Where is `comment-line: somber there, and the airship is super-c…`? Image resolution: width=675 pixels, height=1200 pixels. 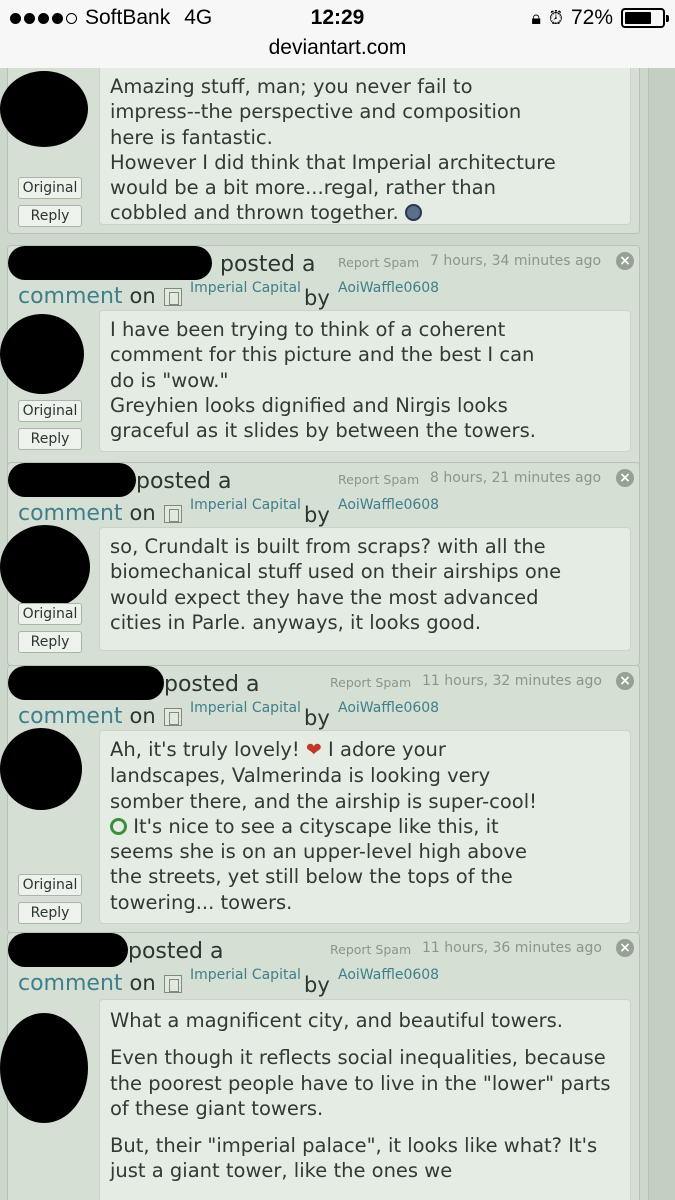
comment-line: somber there, and the airship is super-c… is located at coordinates (323, 801).